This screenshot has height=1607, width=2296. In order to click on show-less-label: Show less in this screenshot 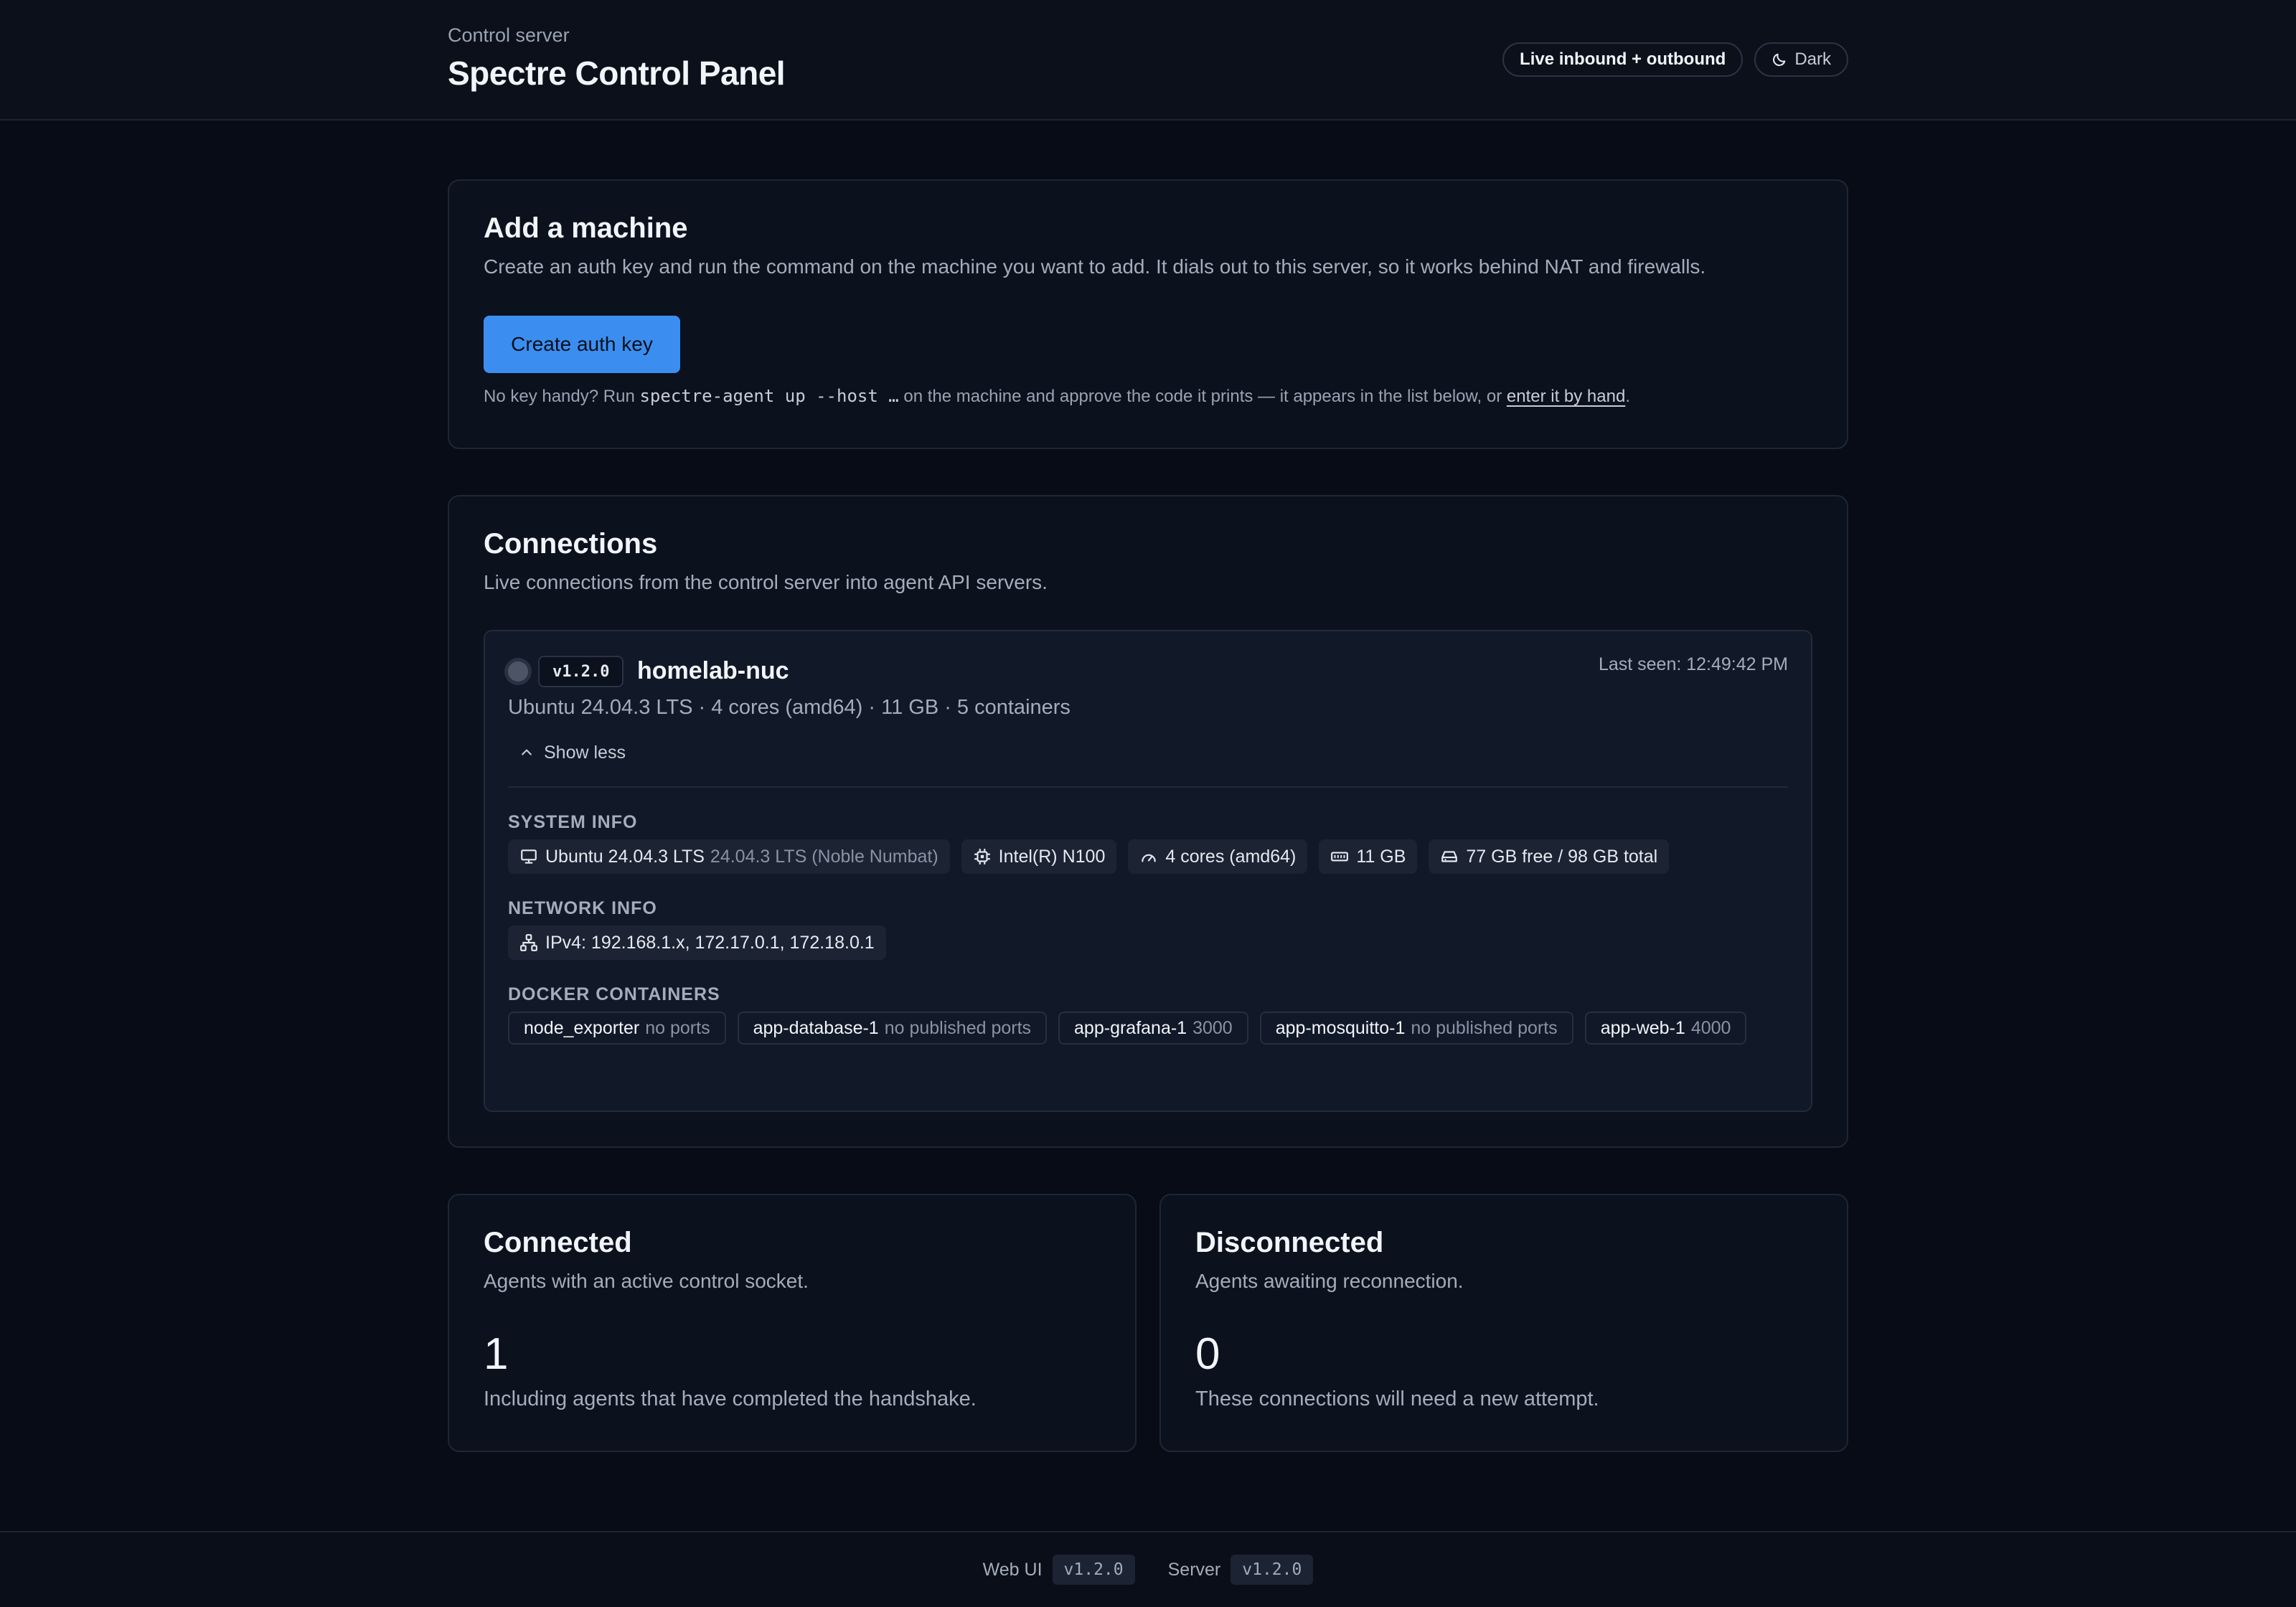, I will do `click(585, 753)`.